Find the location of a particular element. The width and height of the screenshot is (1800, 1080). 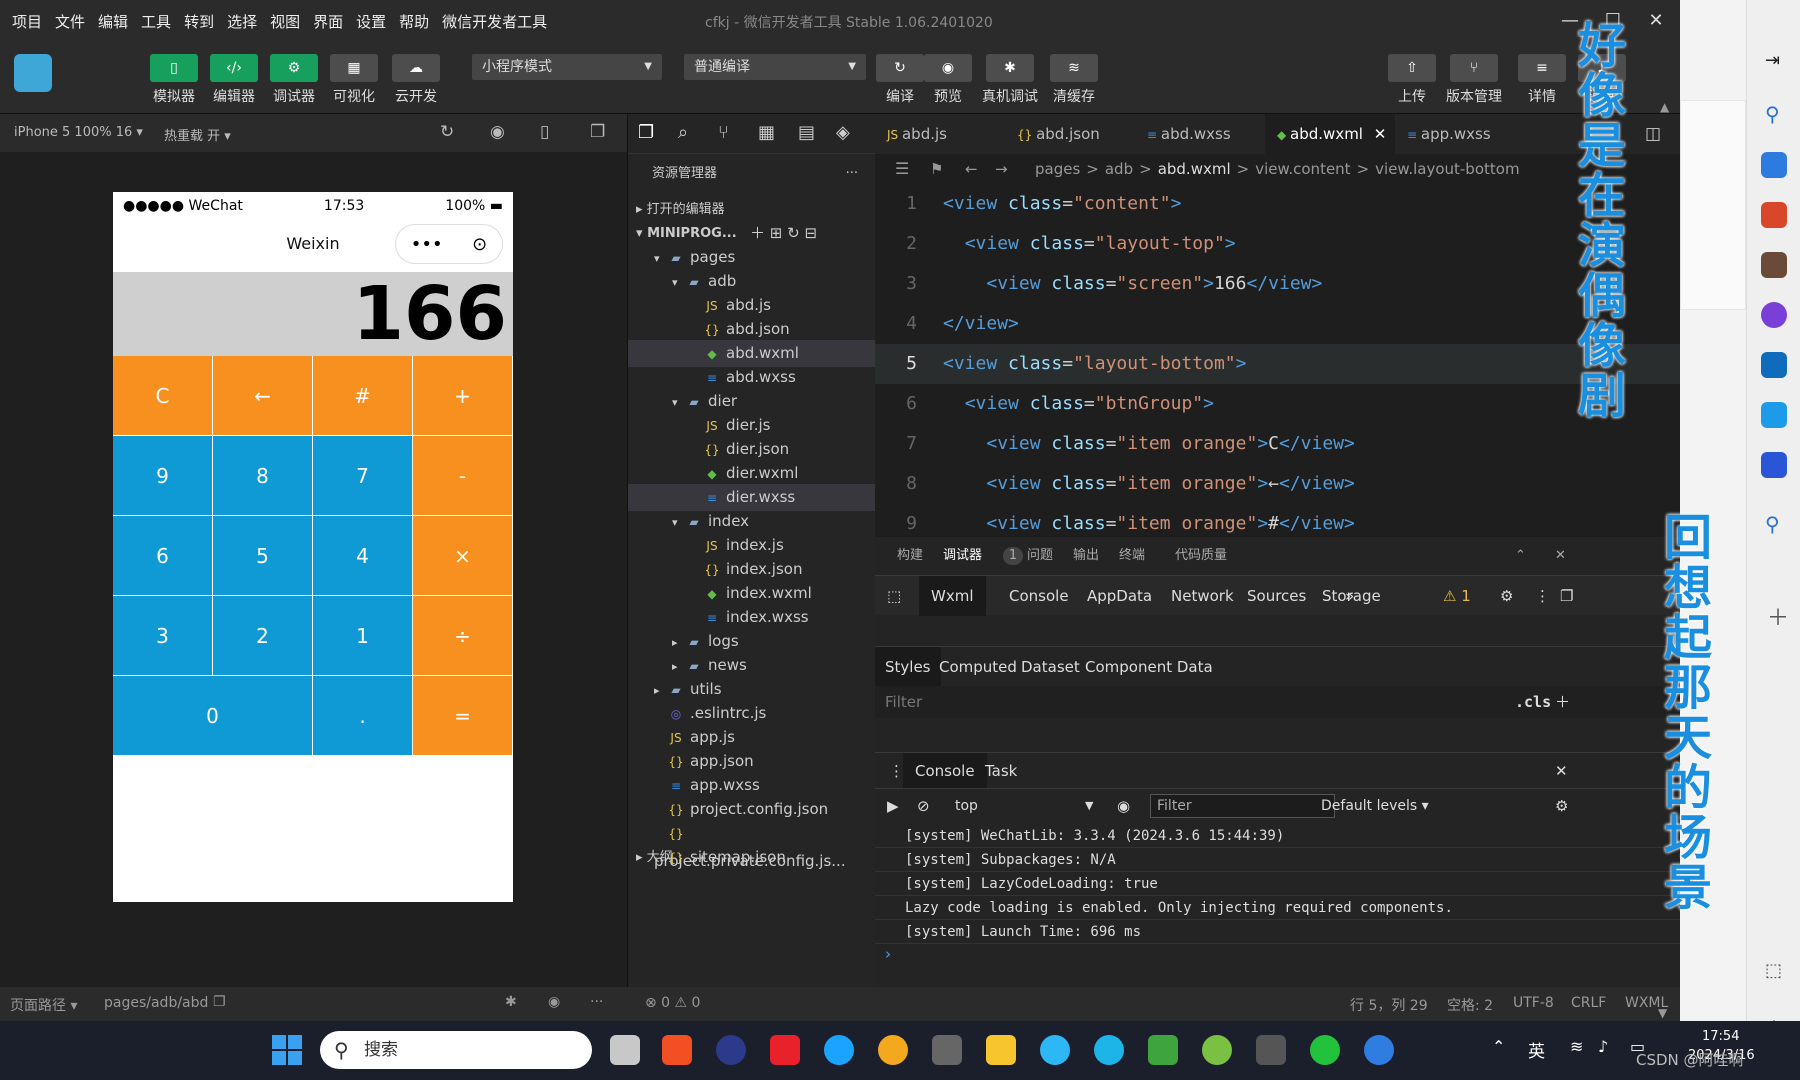

storage-icon: ▤ is located at coordinates (806, 132).